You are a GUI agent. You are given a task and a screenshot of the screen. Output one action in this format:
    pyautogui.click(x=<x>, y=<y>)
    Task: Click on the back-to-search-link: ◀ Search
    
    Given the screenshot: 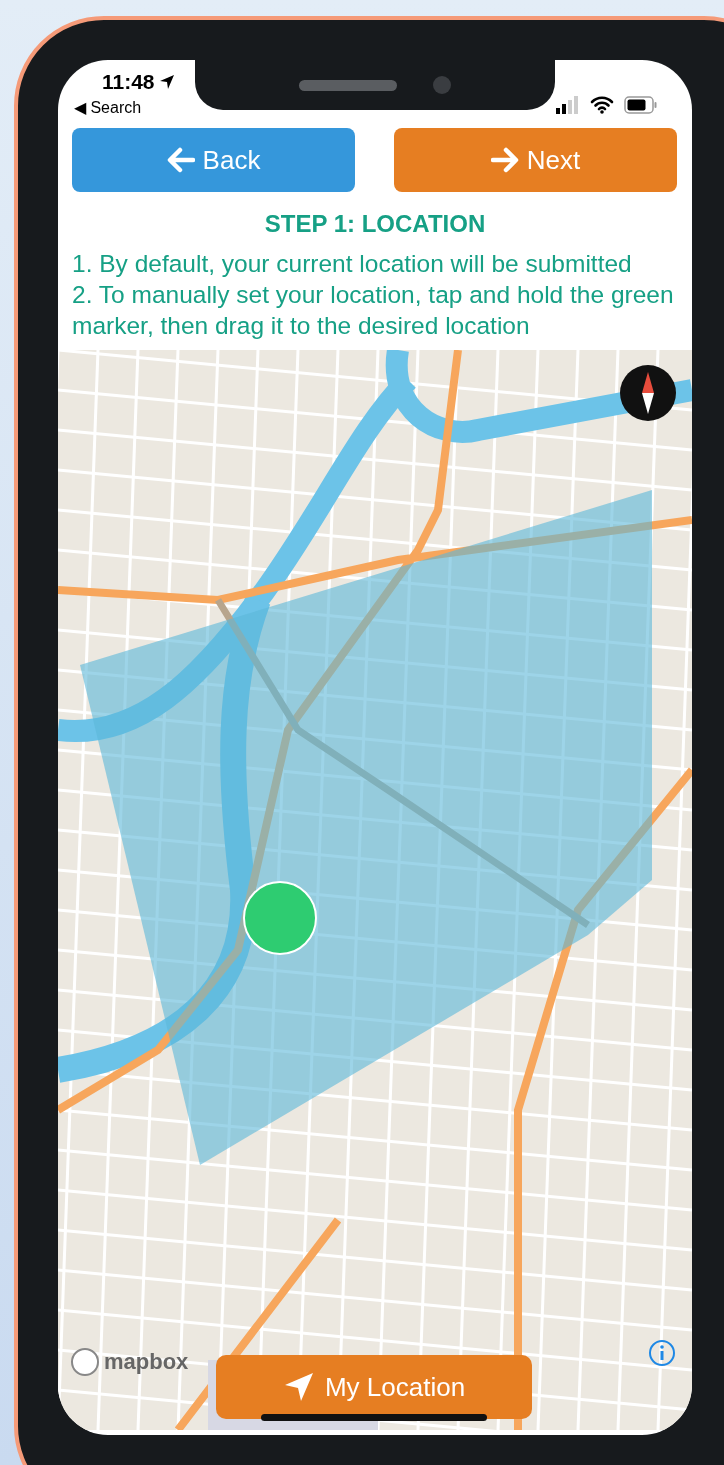 What is the action you would take?
    pyautogui.click(x=124, y=107)
    